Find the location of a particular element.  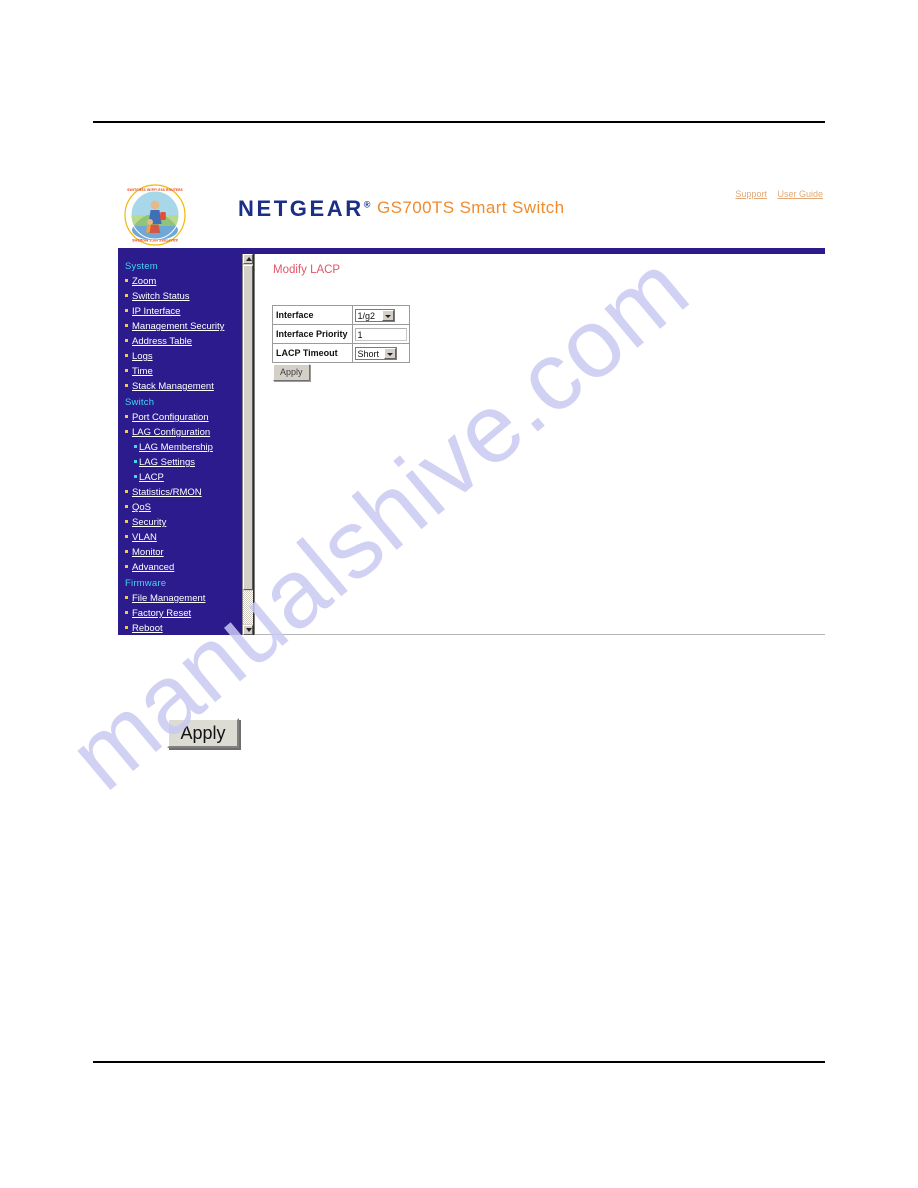

sidebar-item-file-management: File Management is located at coordinates (180, 598).